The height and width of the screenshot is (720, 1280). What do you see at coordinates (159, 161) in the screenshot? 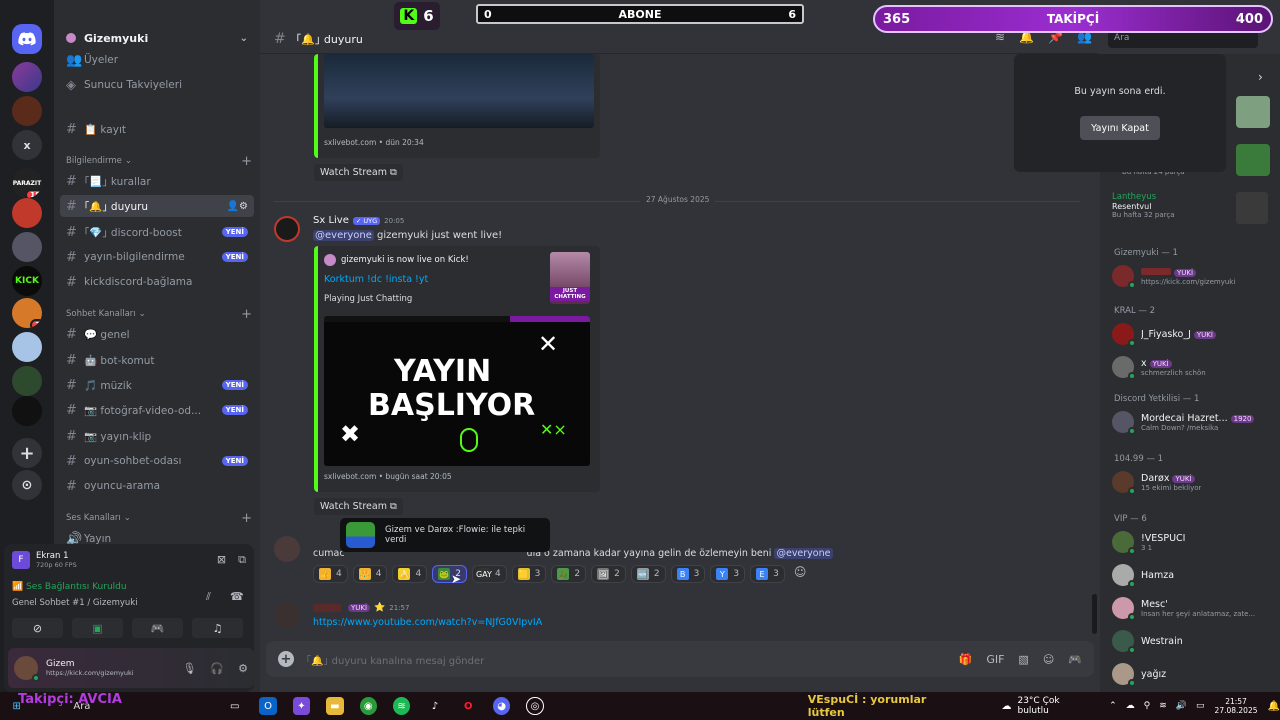
I see `category-info: Bilgilendirme ⌄ +` at bounding box center [159, 161].